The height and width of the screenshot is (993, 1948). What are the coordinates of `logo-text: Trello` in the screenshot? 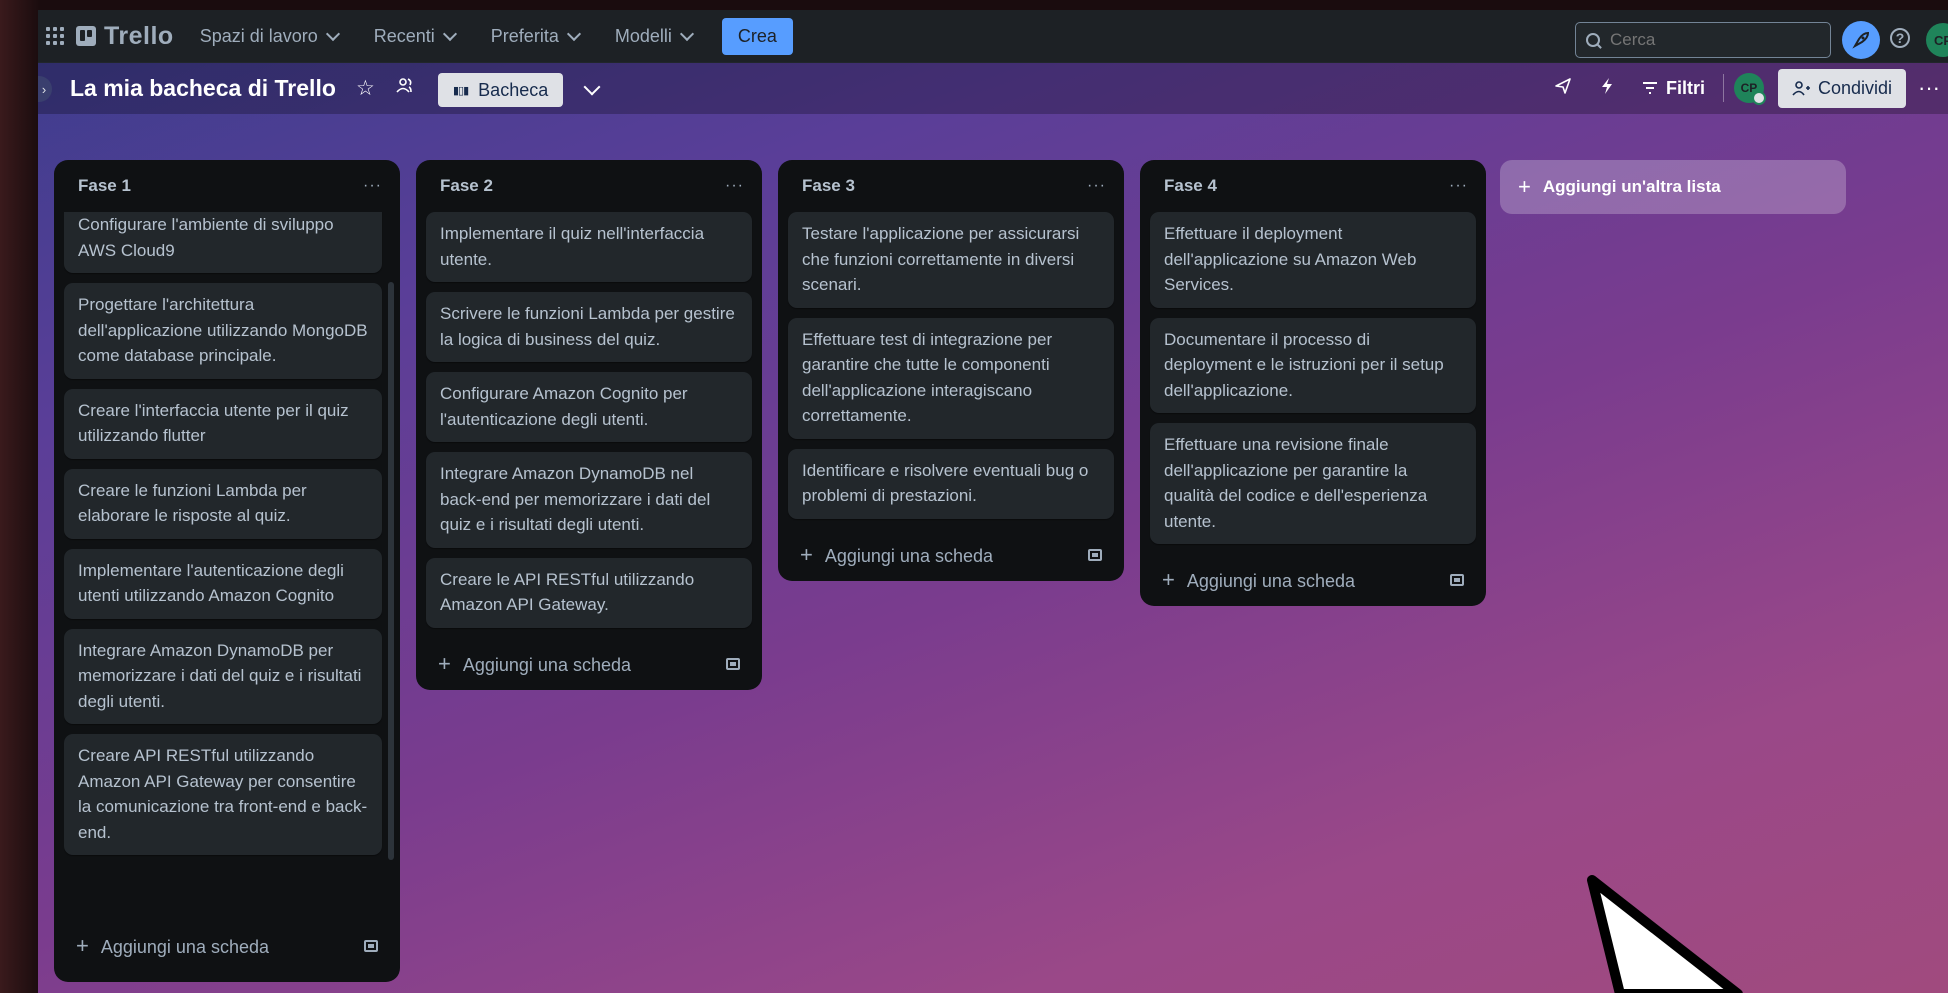 It's located at (139, 35).